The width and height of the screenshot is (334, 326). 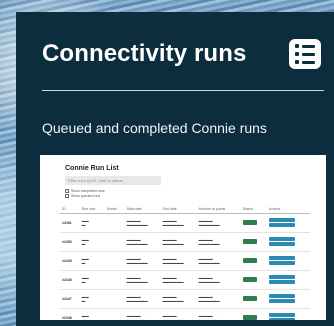 I want to click on card-title: Connectivity runs, so click(x=144, y=53).